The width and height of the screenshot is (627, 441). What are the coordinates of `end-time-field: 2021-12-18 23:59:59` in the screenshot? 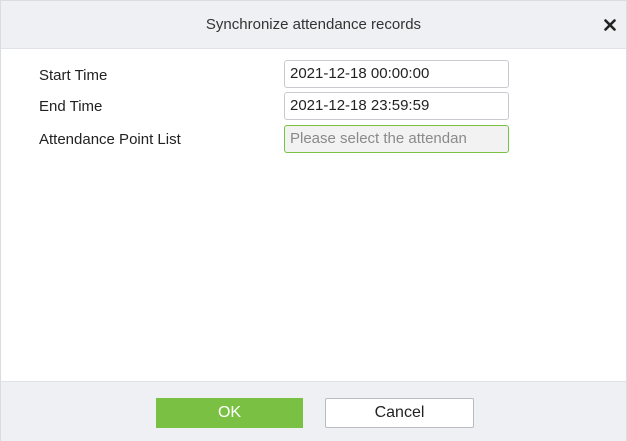 It's located at (396, 106).